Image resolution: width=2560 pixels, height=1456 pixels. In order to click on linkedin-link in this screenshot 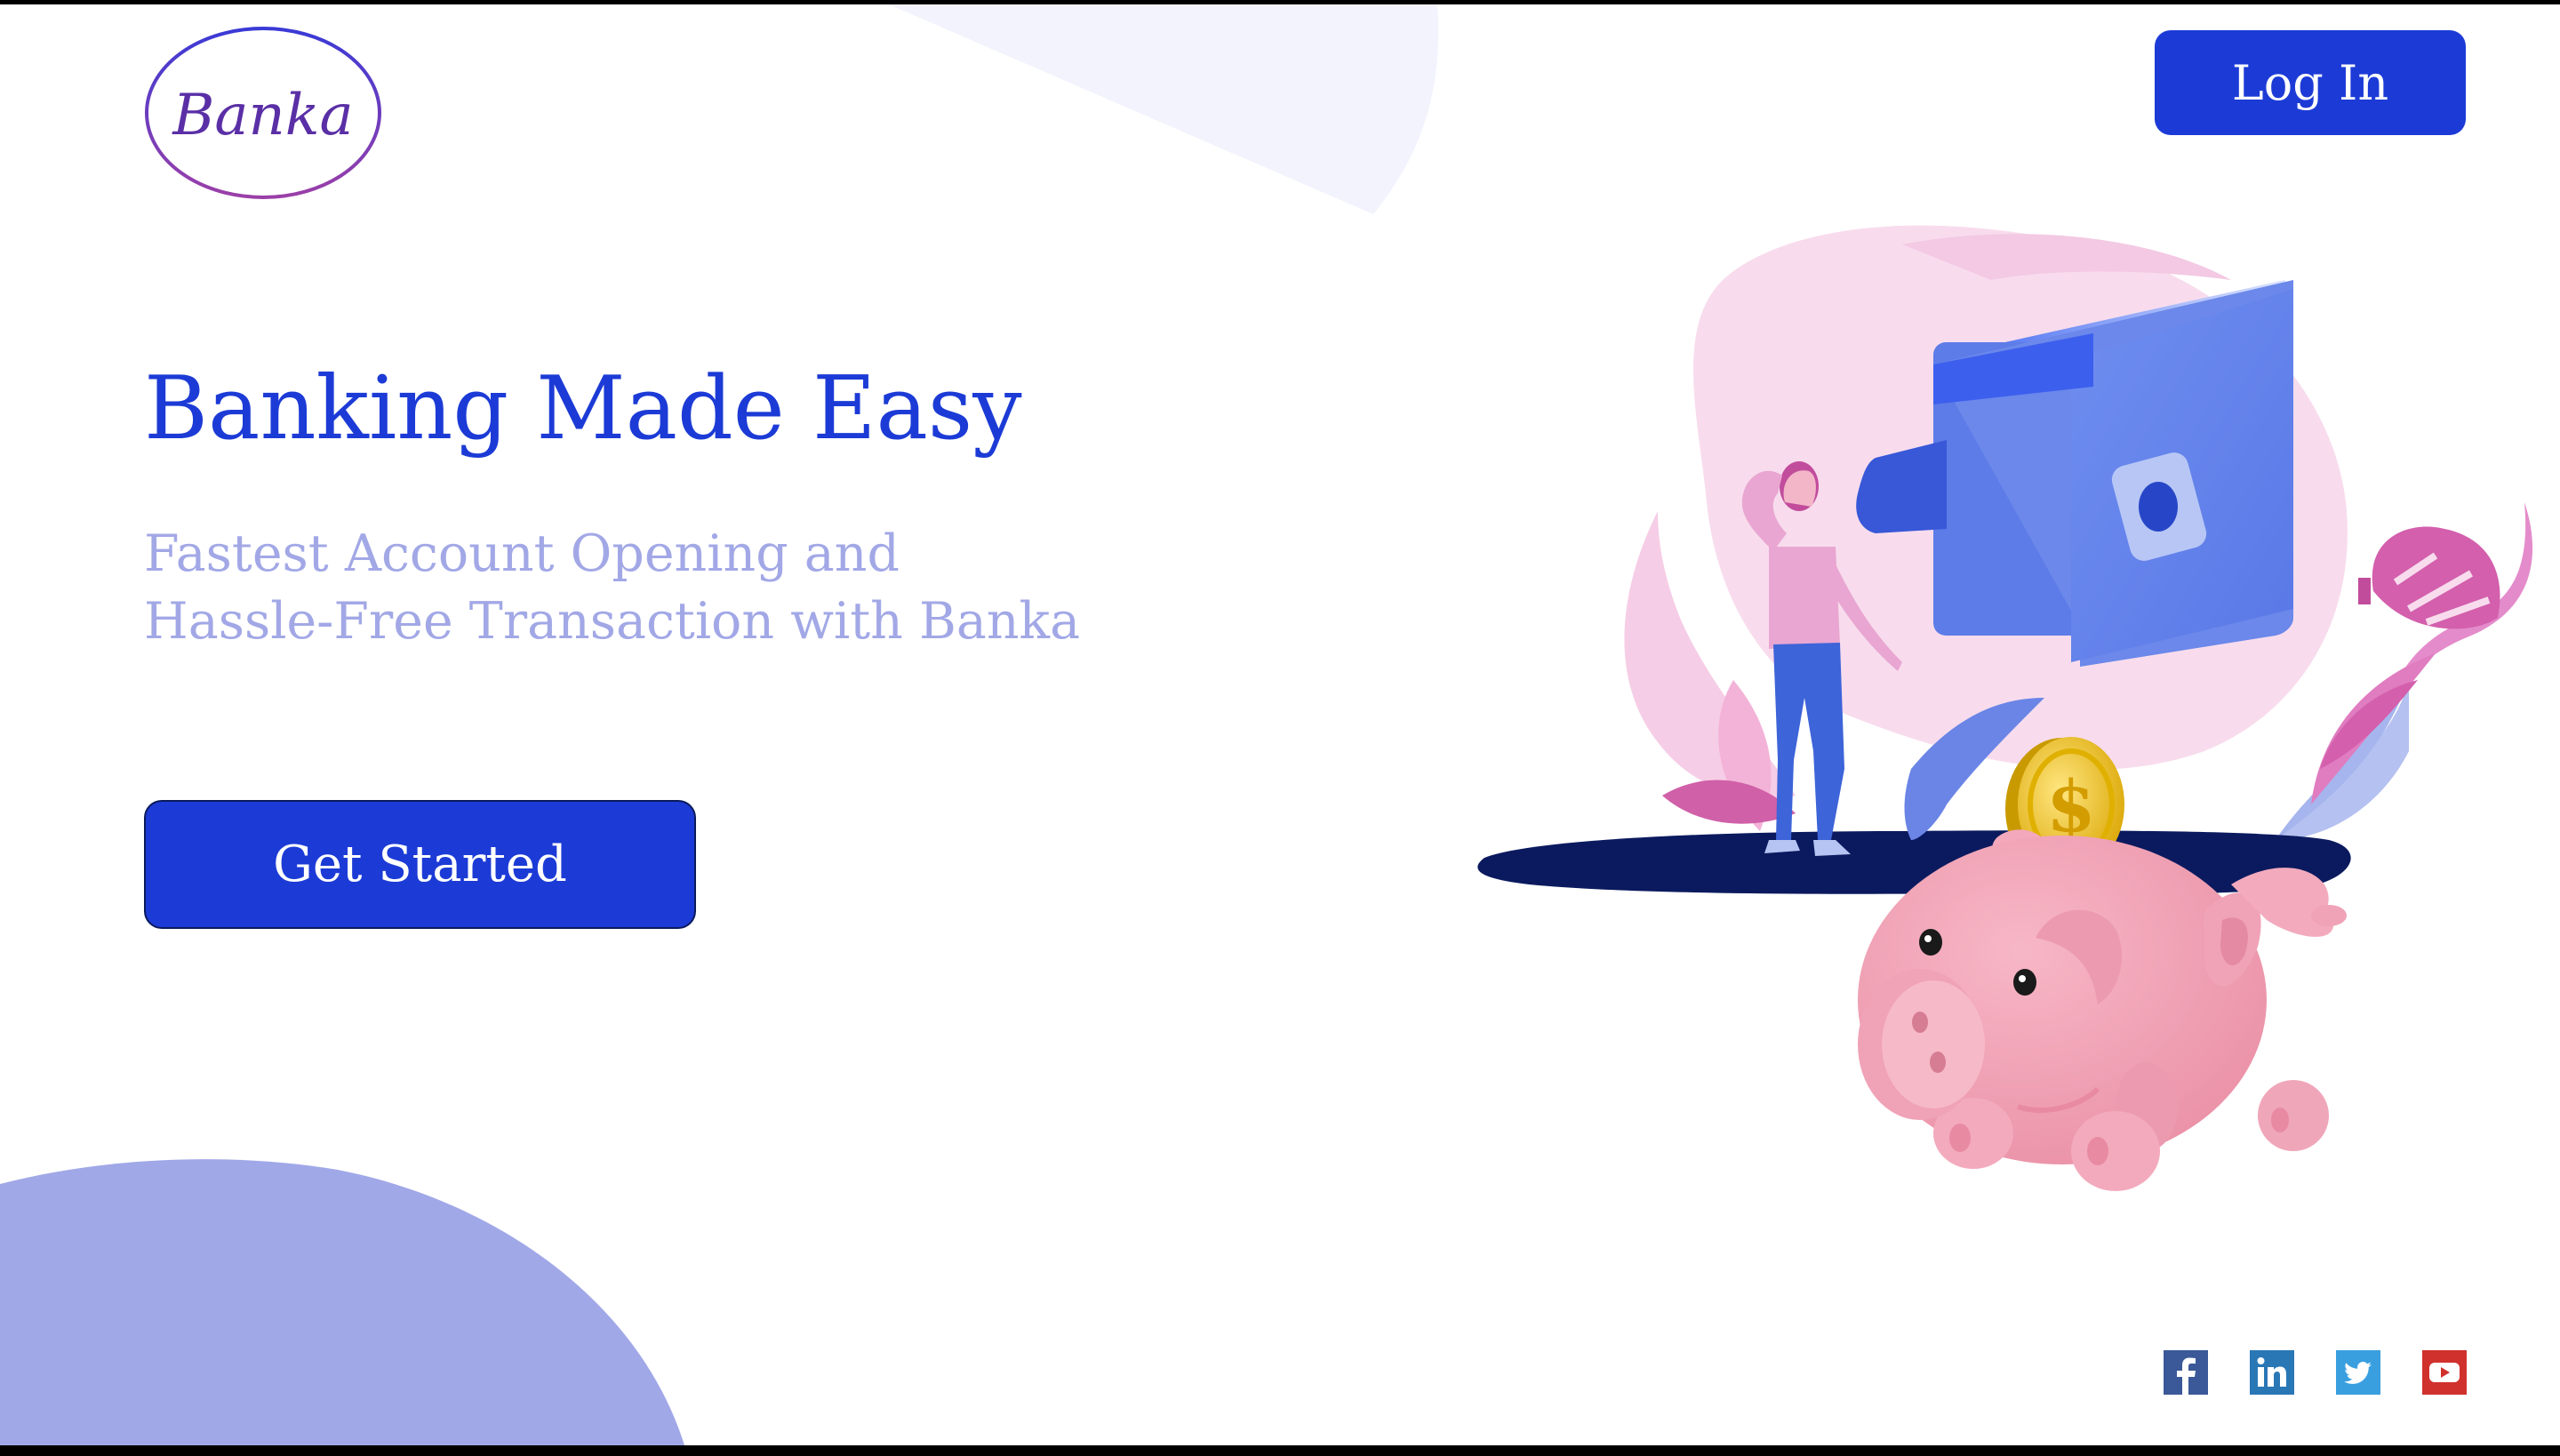, I will do `click(2272, 1372)`.